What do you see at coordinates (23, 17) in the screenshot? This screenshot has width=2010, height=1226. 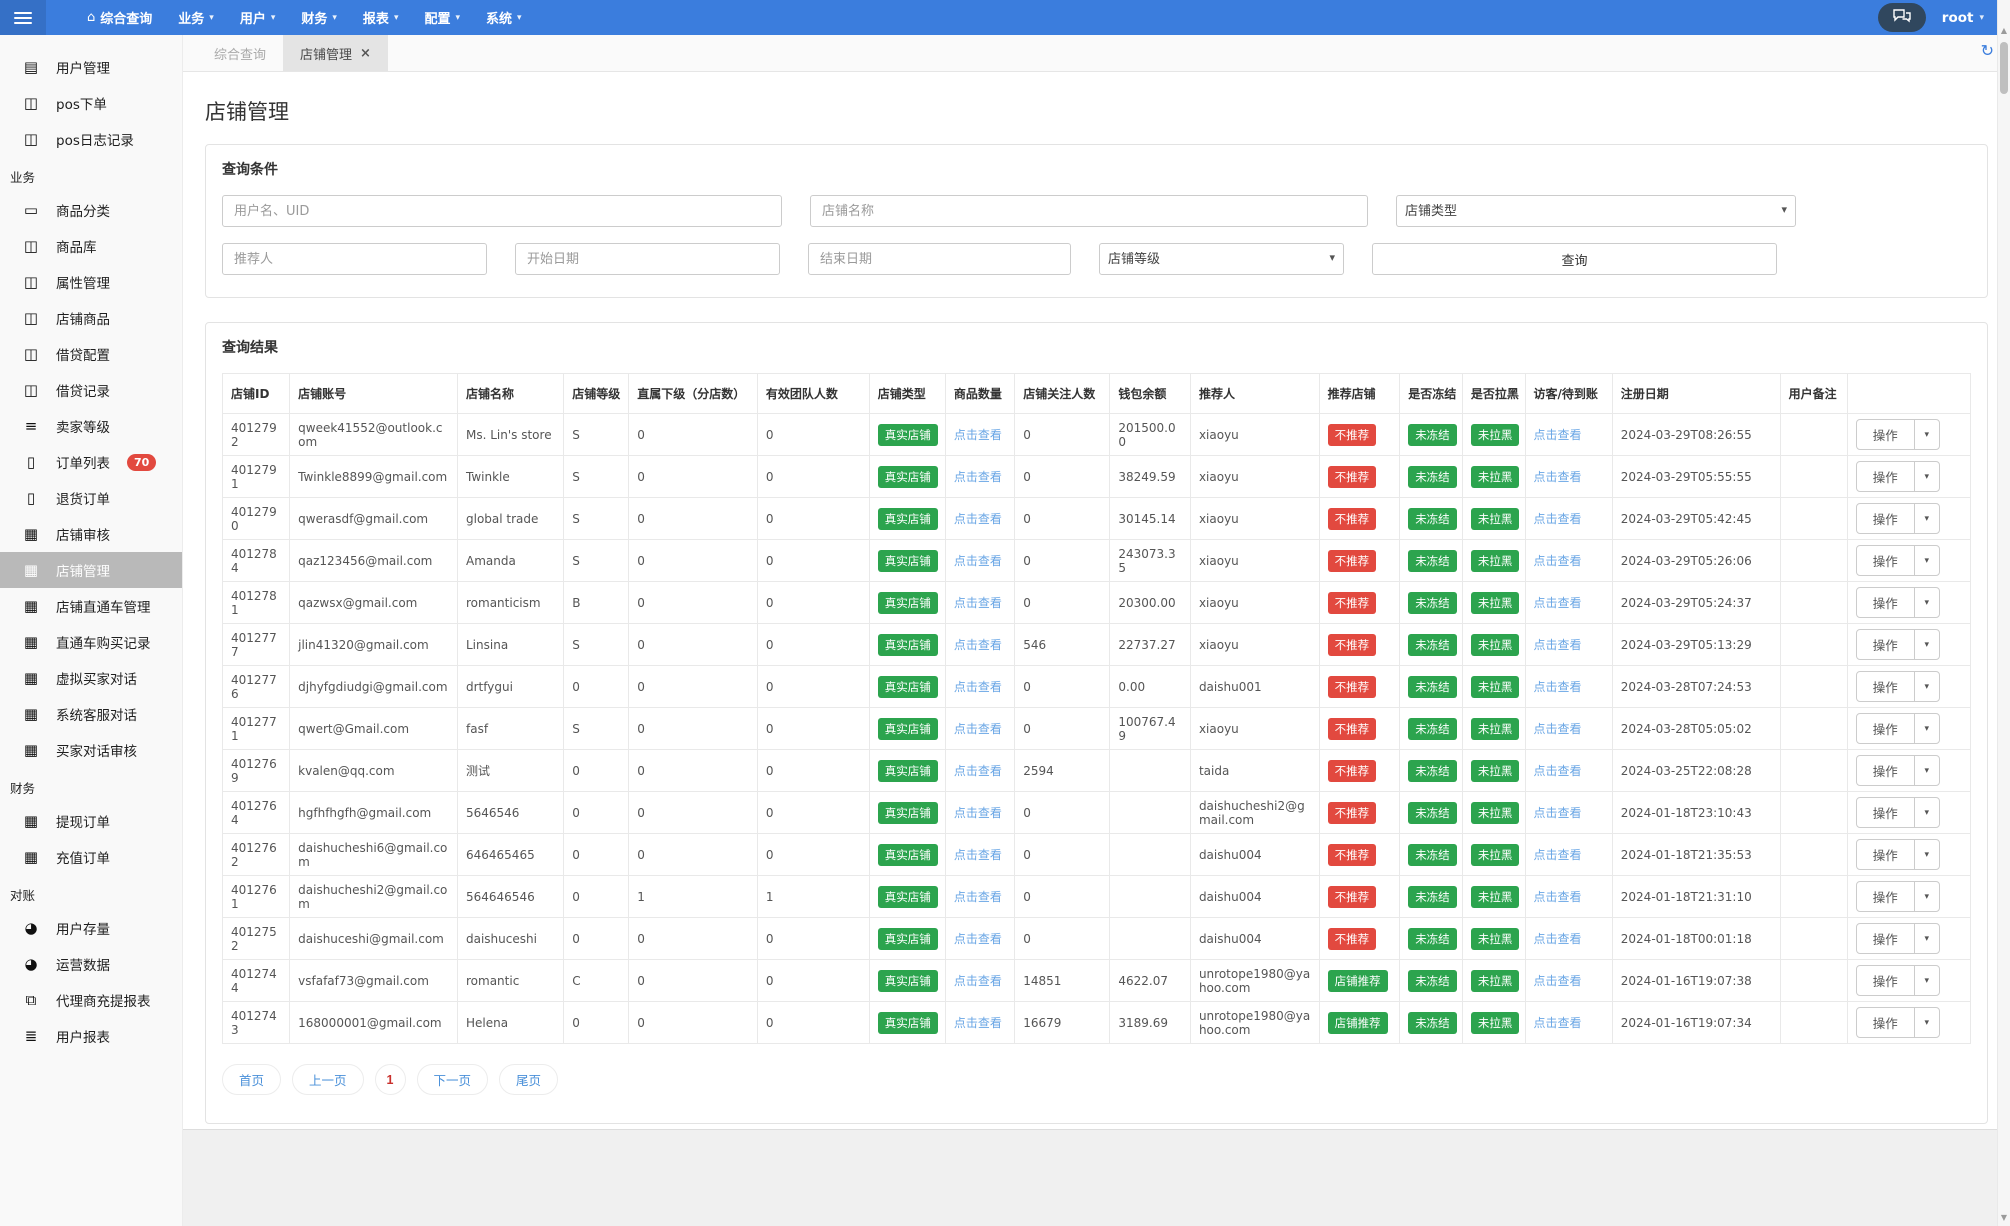 I see `menu-toggle-button` at bounding box center [23, 17].